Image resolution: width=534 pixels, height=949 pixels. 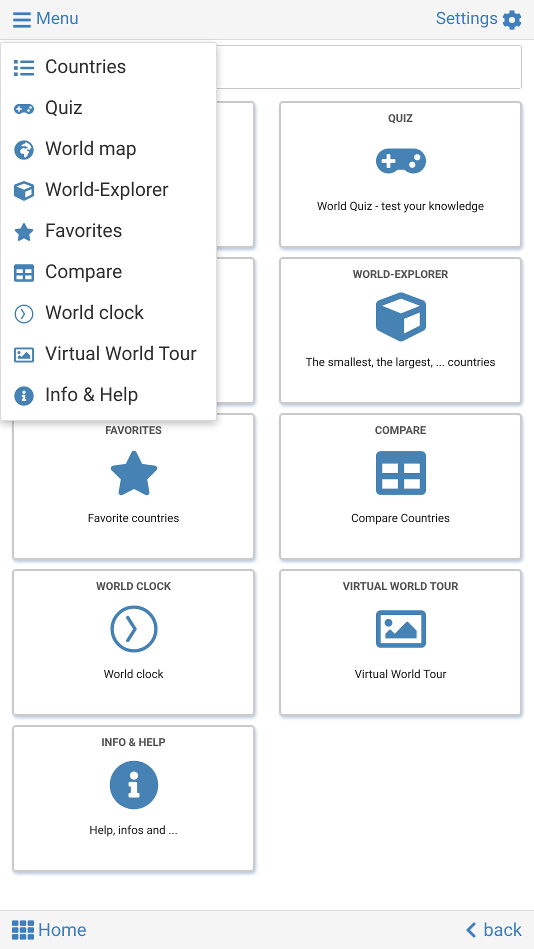 What do you see at coordinates (108, 313) in the screenshot?
I see `menu-item: World clock` at bounding box center [108, 313].